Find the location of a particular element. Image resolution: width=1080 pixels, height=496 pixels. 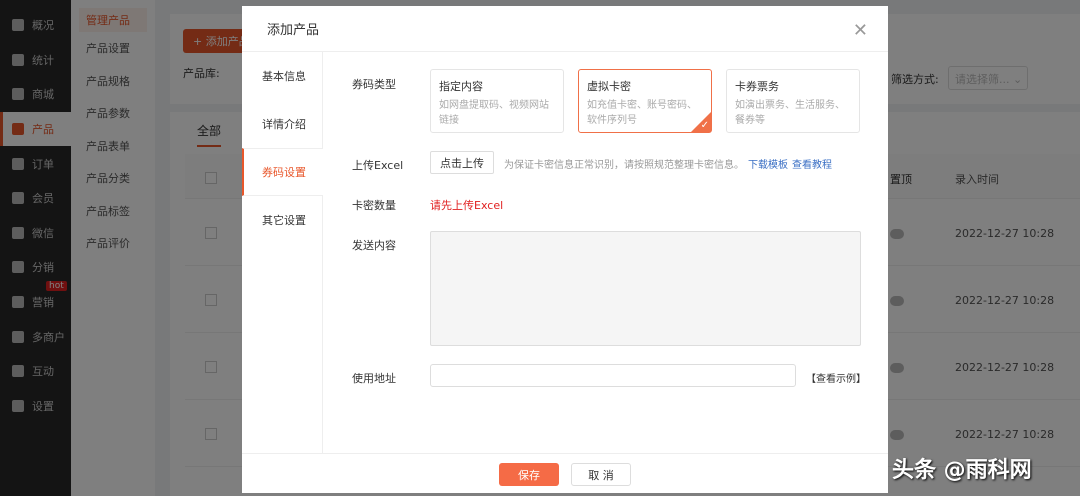

save-button: 保存 is located at coordinates (529, 474).